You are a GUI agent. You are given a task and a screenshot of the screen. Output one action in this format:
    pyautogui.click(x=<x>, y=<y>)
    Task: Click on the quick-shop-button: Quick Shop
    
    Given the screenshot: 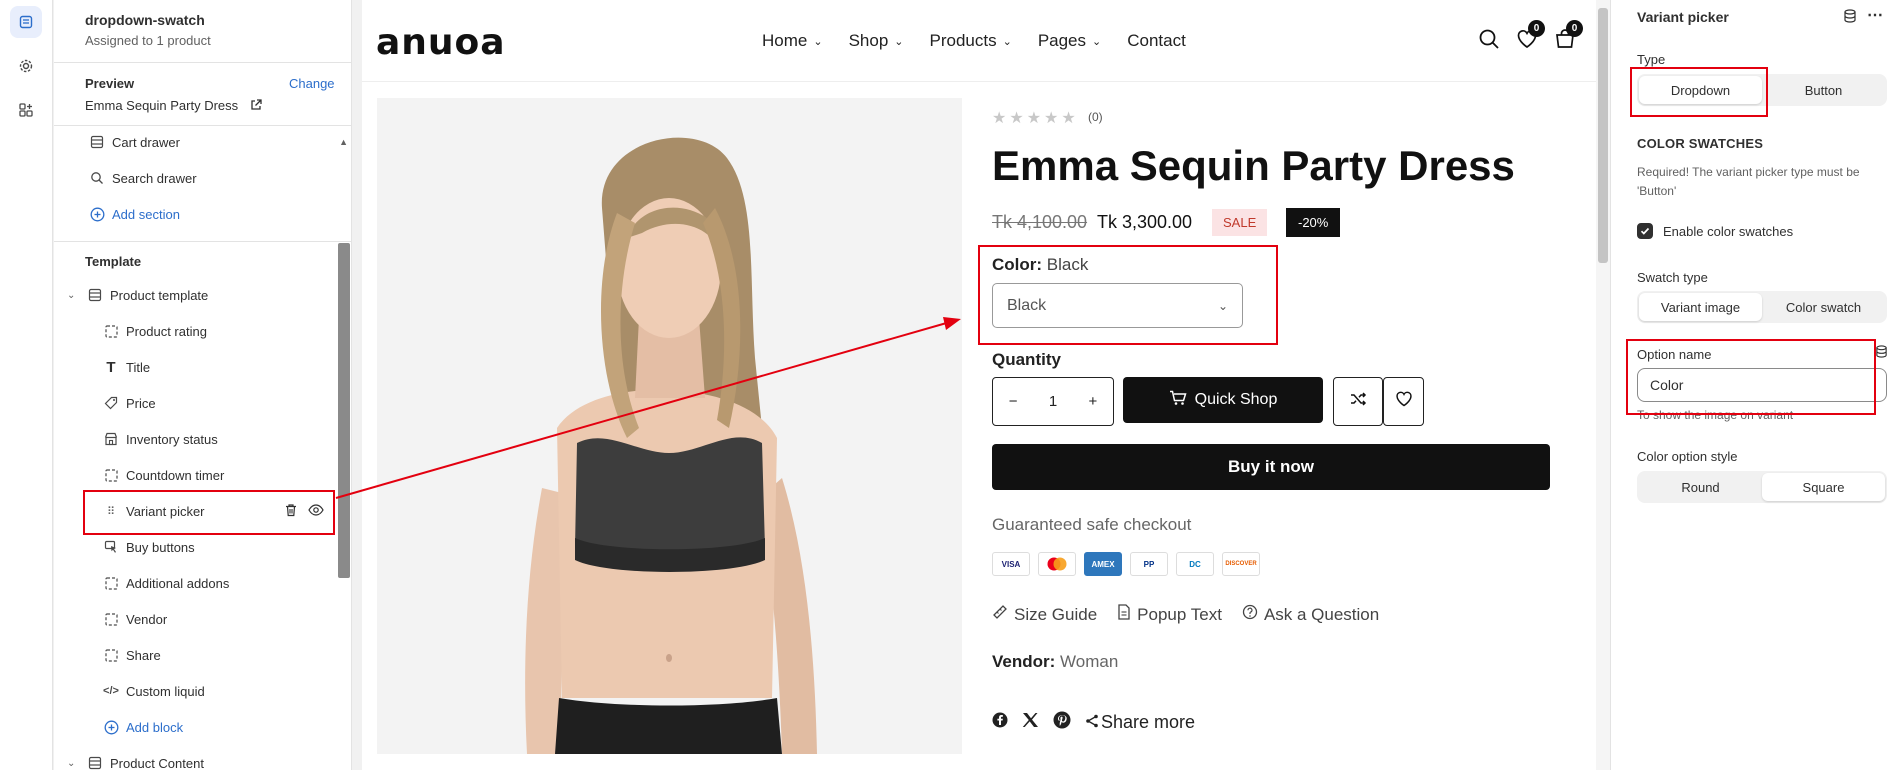 What is the action you would take?
    pyautogui.click(x=1223, y=400)
    